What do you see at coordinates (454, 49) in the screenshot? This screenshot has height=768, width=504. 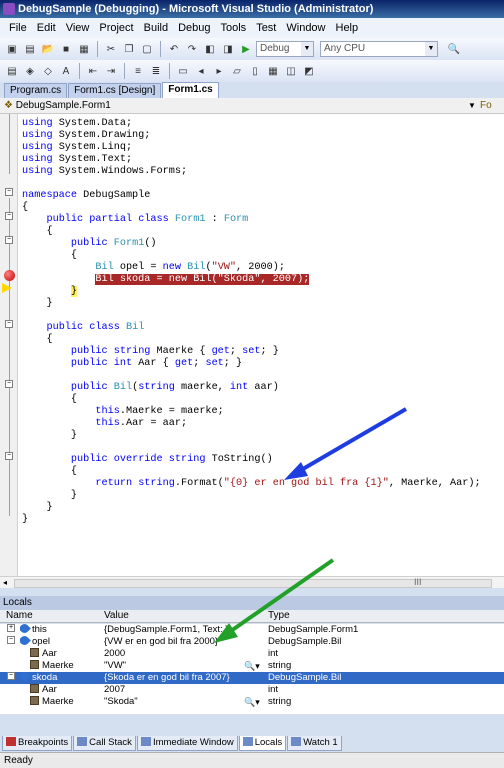 I see `find-icon: 🔍` at bounding box center [454, 49].